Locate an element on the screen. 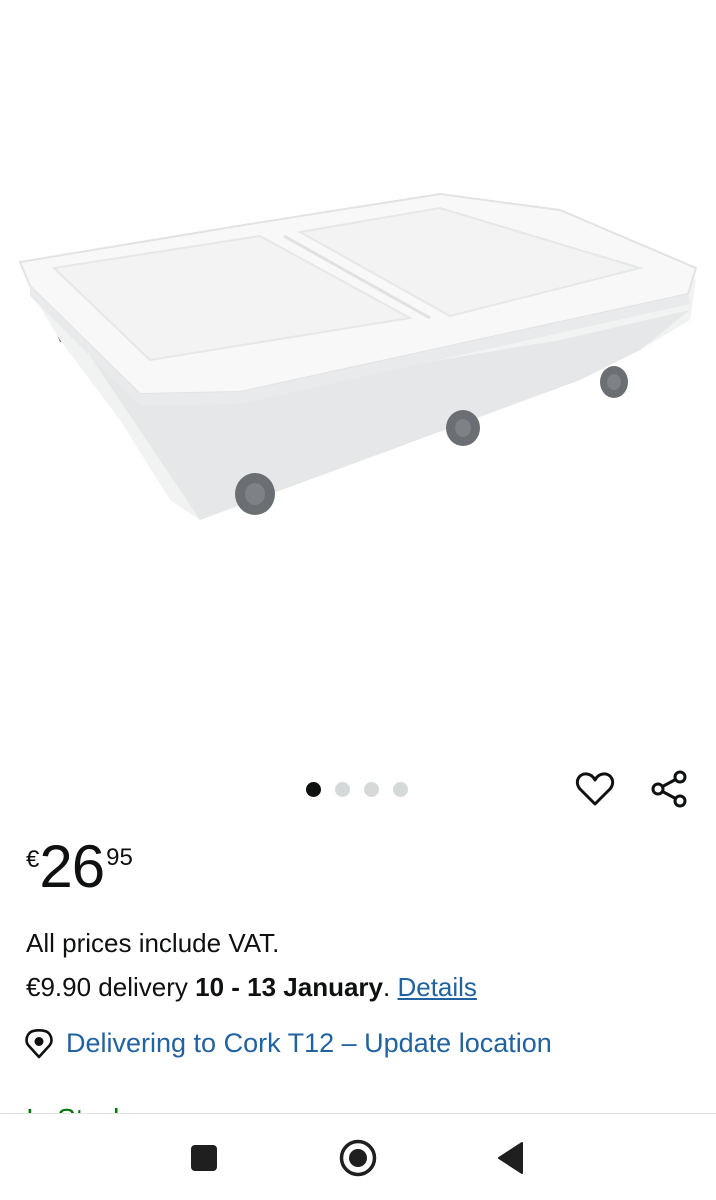  delivery-details-link: Details is located at coordinates (436, 987).